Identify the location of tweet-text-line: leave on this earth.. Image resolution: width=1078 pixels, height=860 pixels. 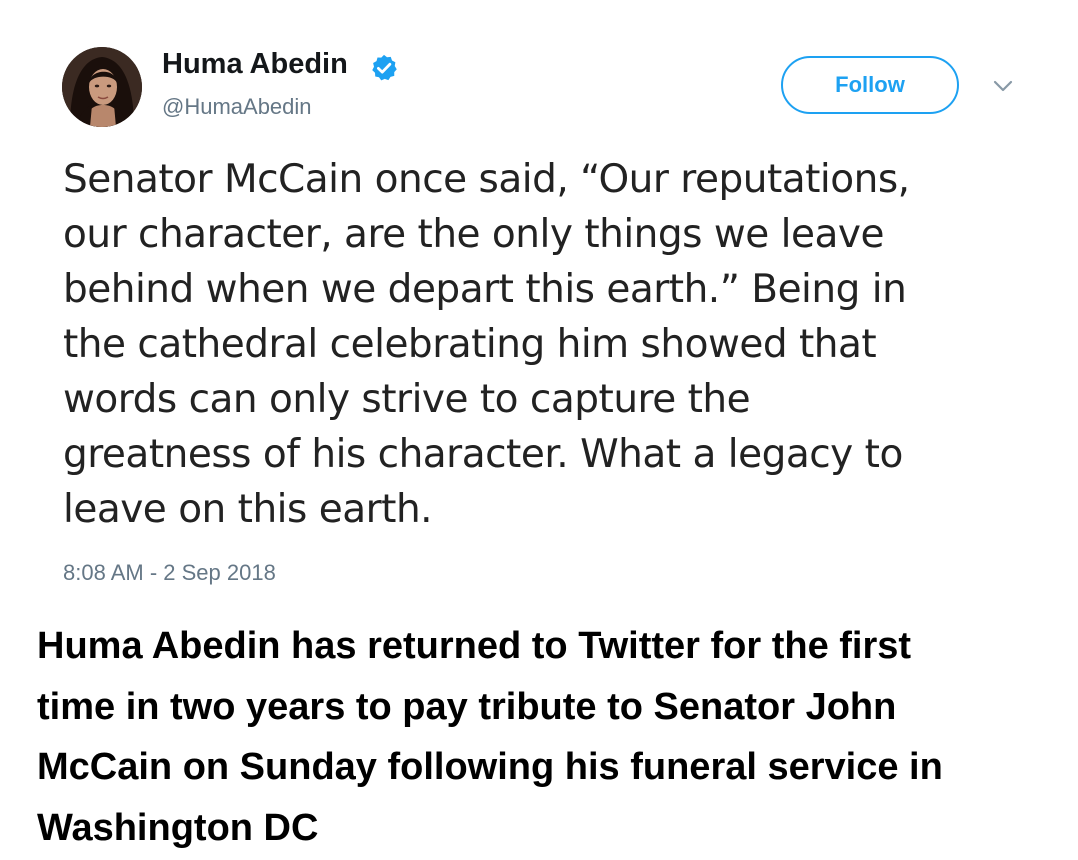
(248, 509).